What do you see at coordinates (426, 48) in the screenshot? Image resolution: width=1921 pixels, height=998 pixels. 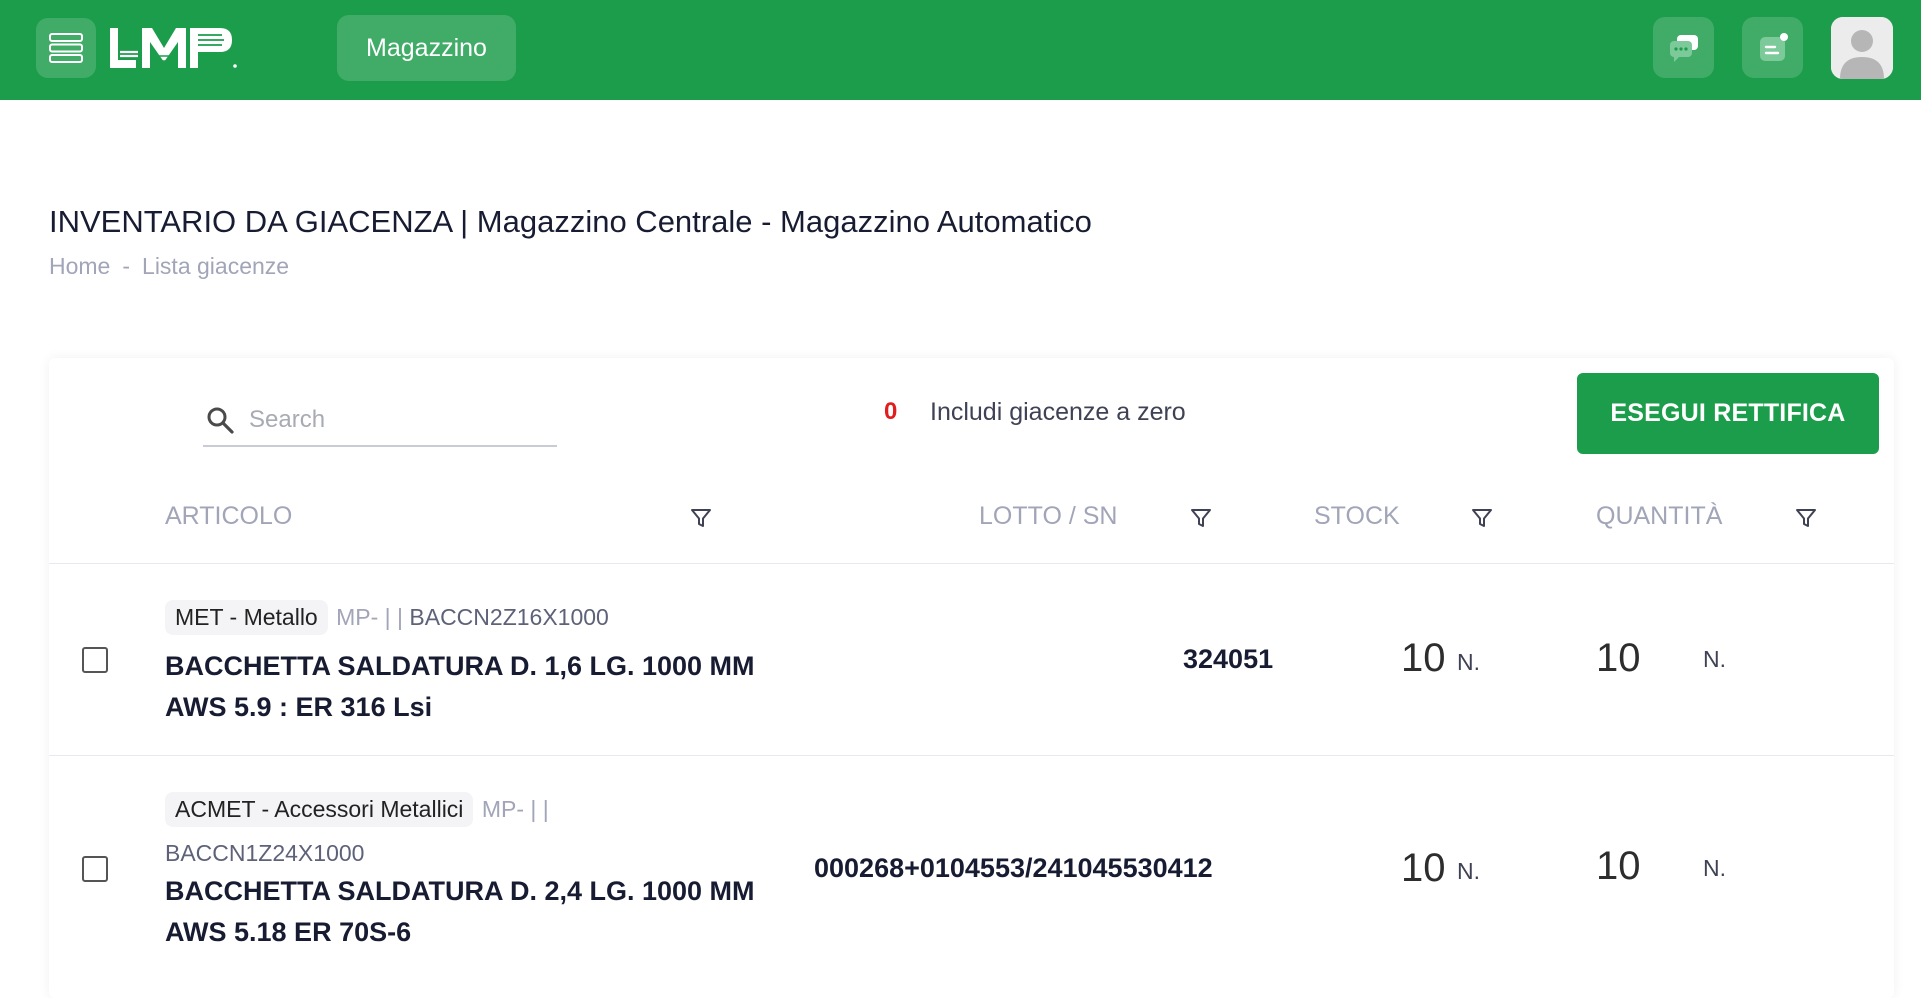 I see `nav-magazzino: Magazzino` at bounding box center [426, 48].